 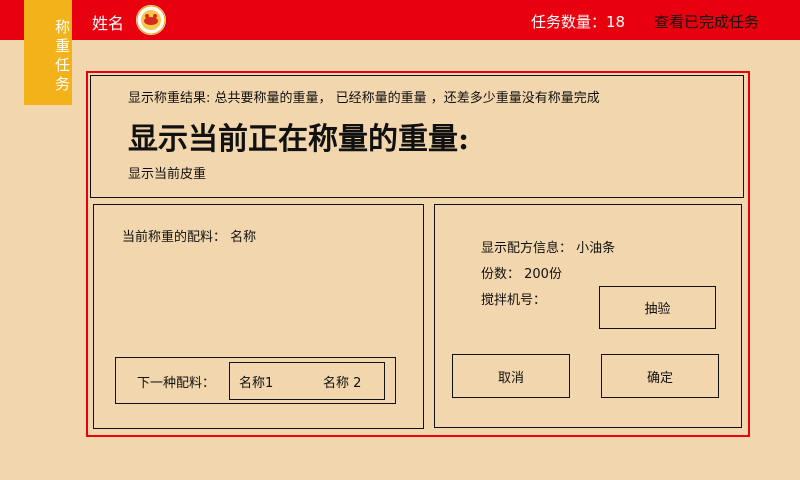 I want to click on avatar, so click(x=151, y=20).